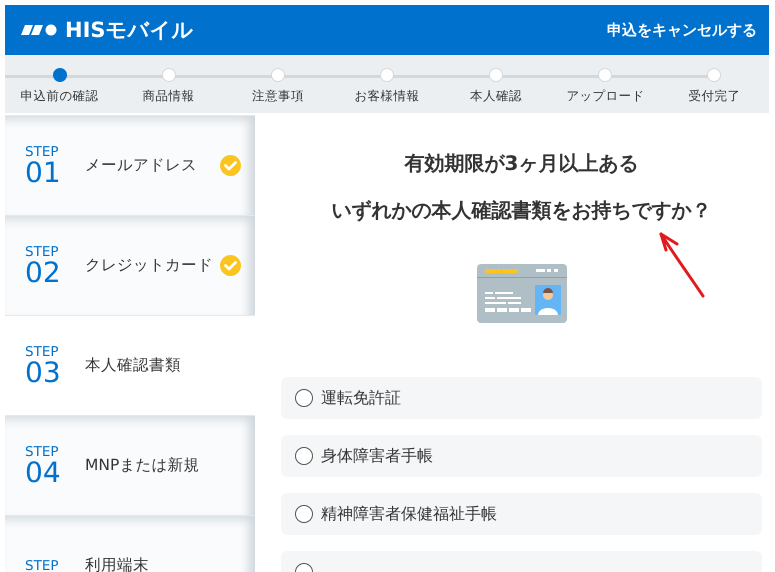 This screenshot has width=775, height=572. I want to click on step-title: 本人確認書類, so click(133, 365).